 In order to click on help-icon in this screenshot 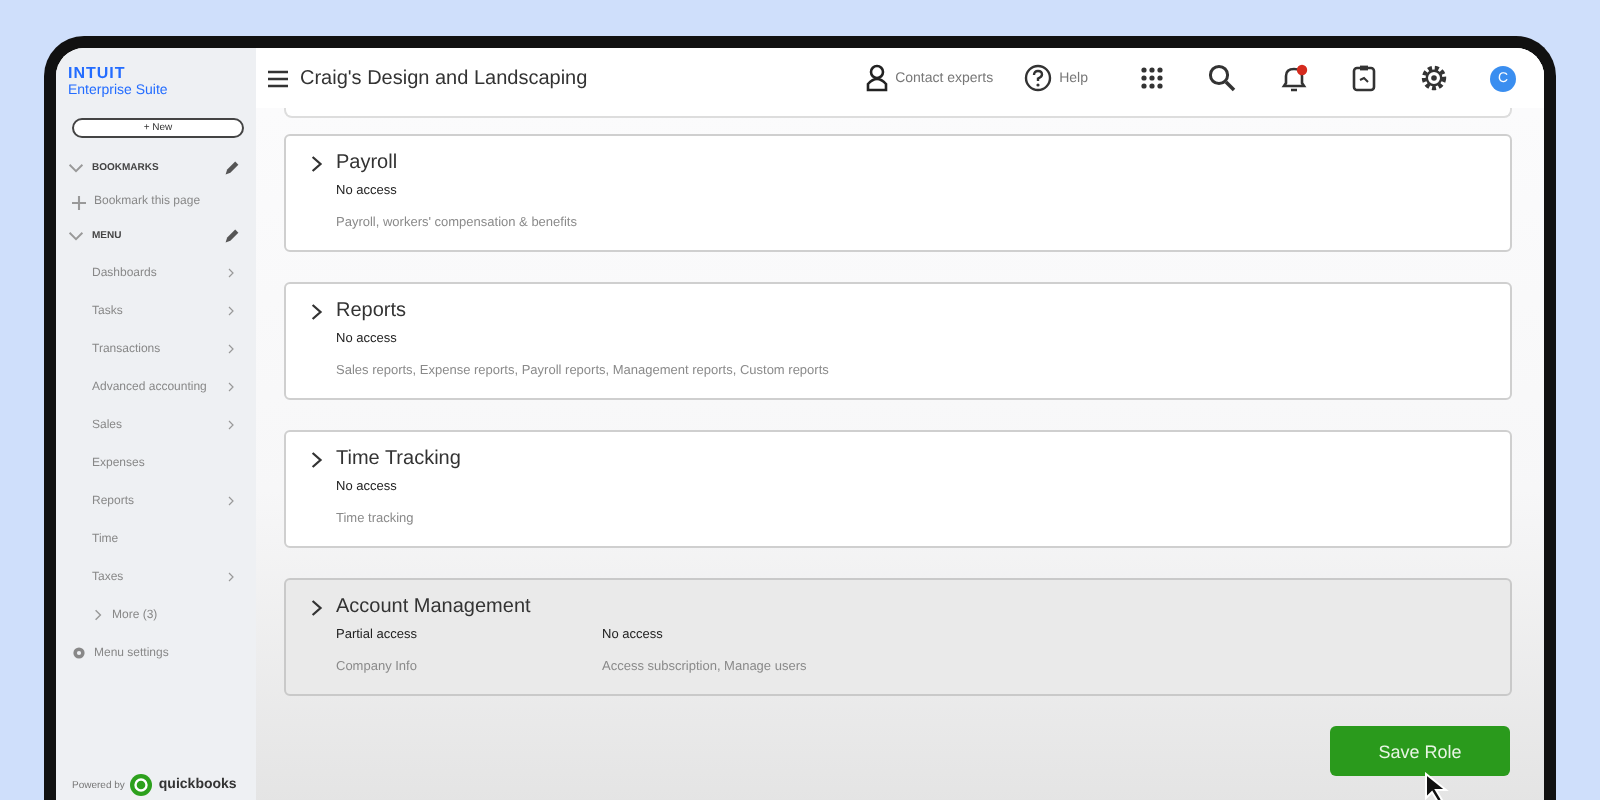, I will do `click(1037, 78)`.